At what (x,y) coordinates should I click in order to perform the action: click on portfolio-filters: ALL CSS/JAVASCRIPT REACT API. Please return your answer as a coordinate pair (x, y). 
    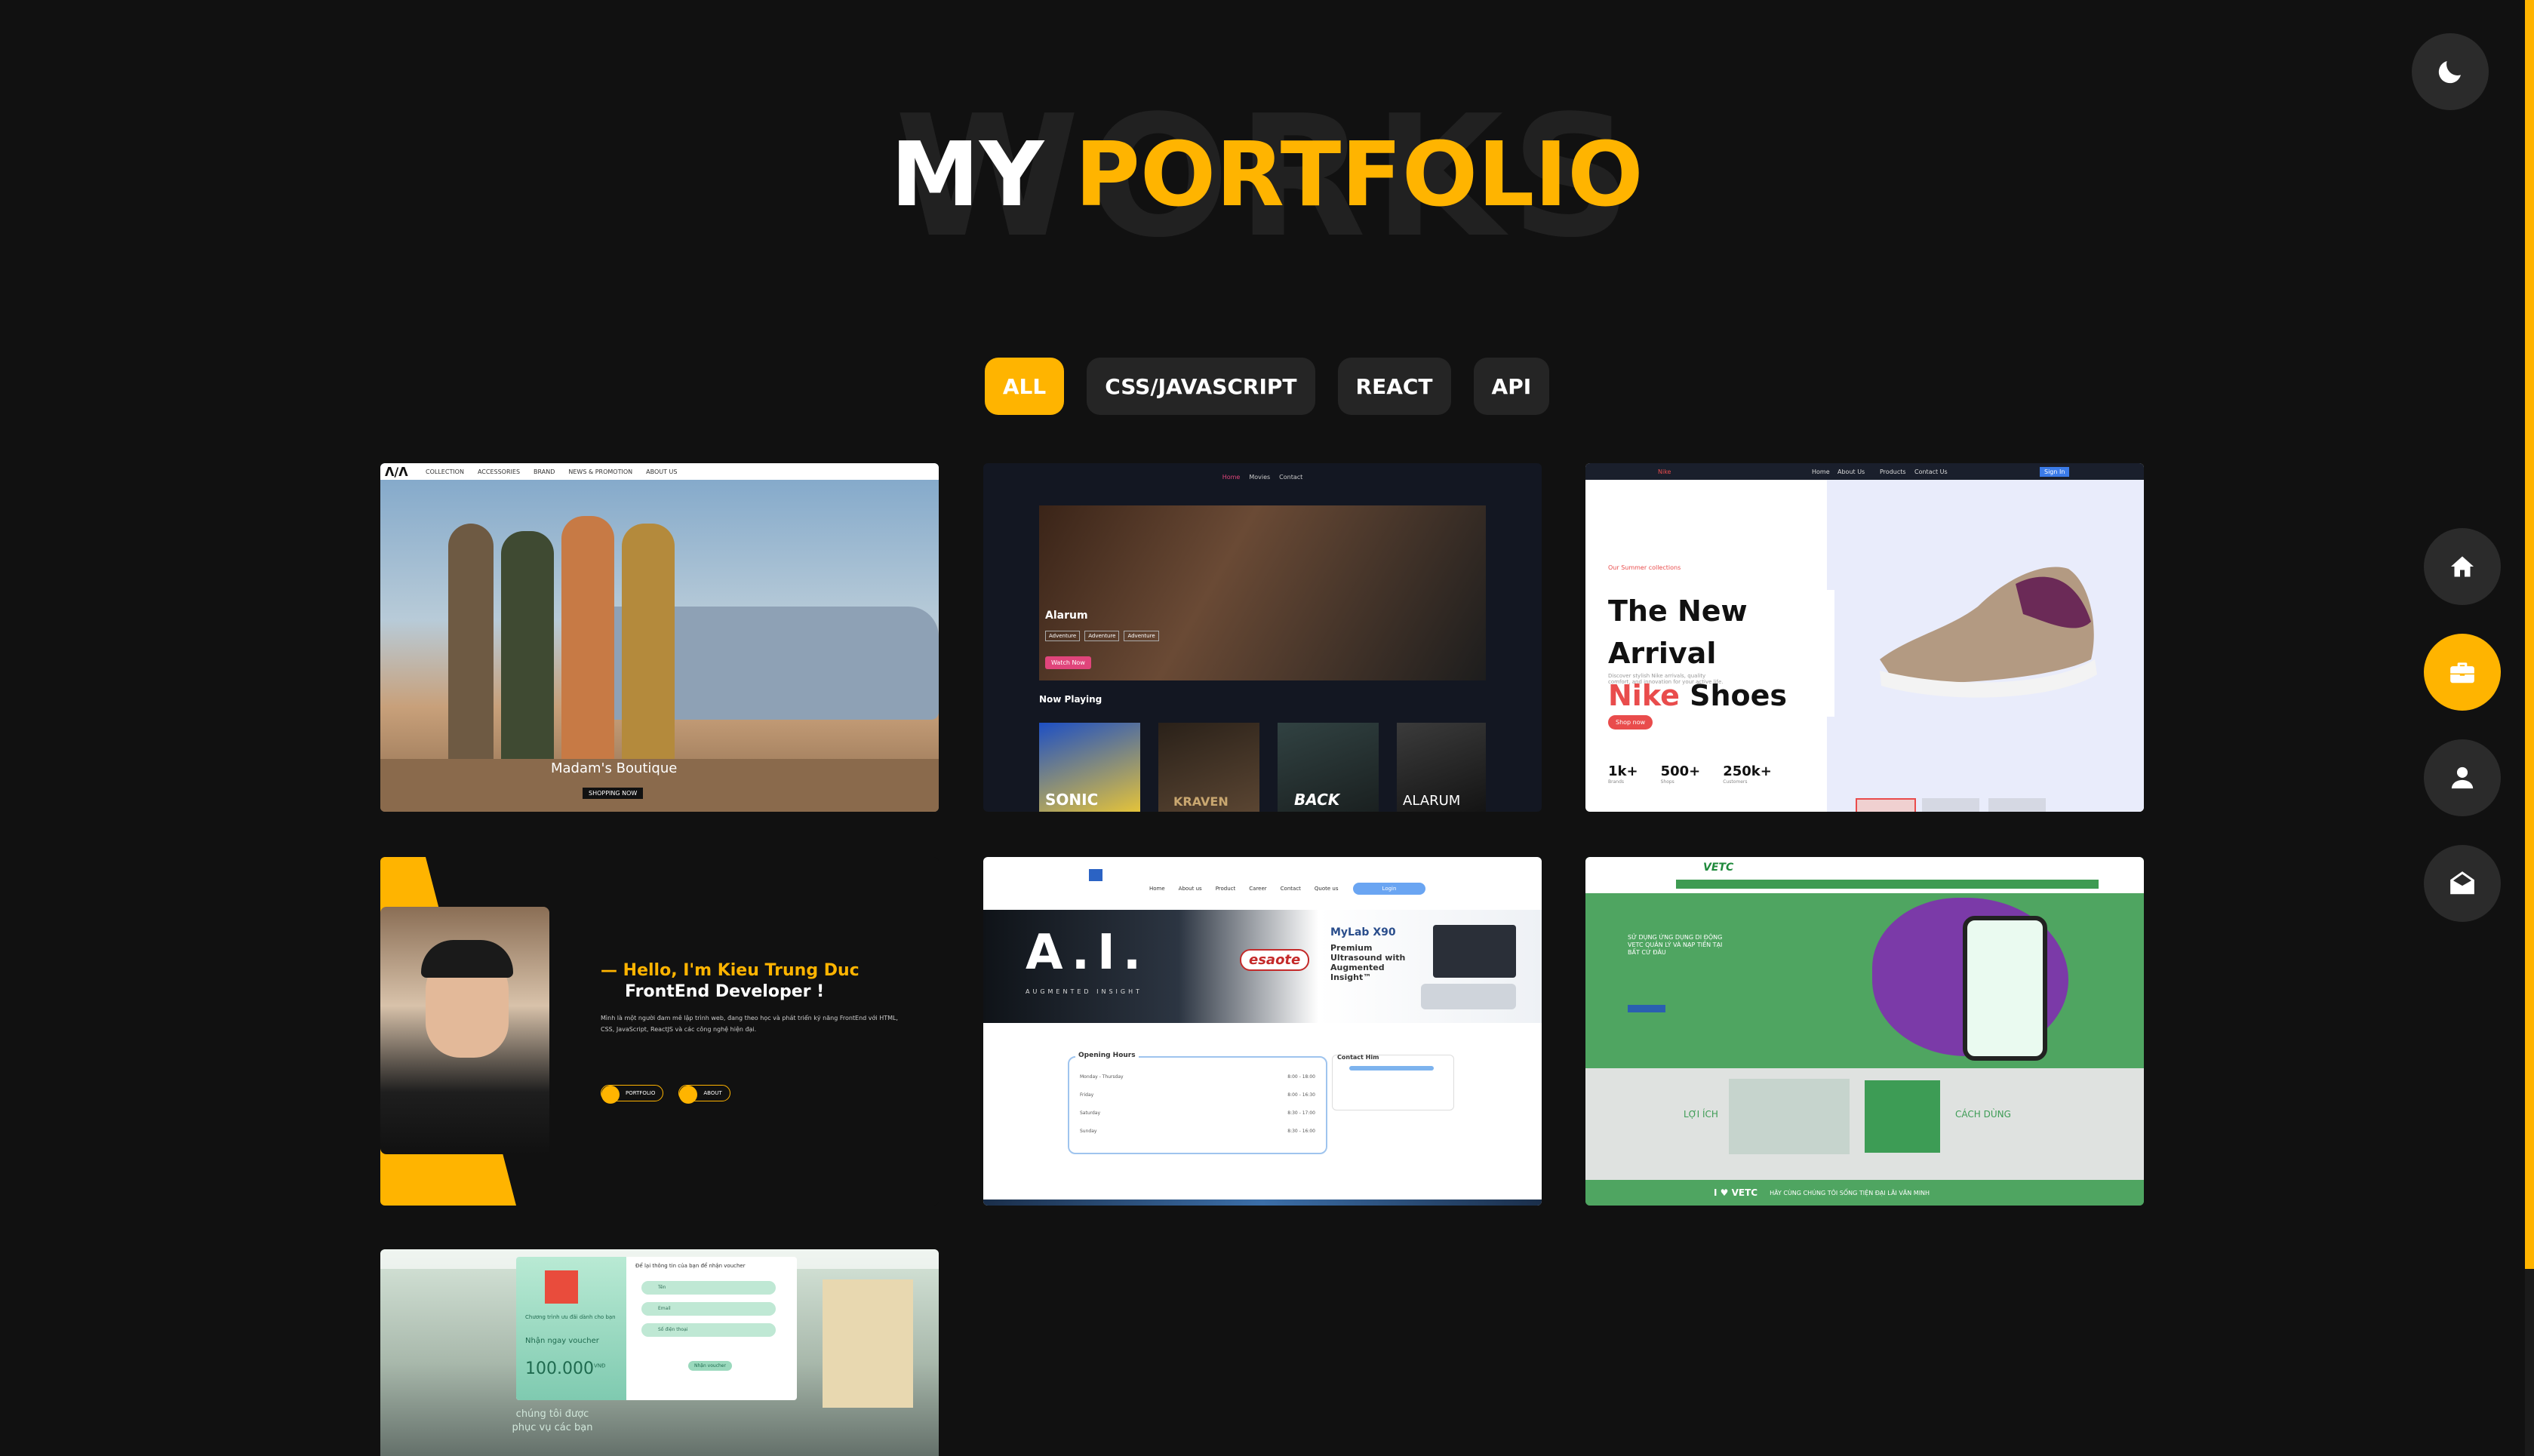
    Looking at the image, I should click on (1267, 386).